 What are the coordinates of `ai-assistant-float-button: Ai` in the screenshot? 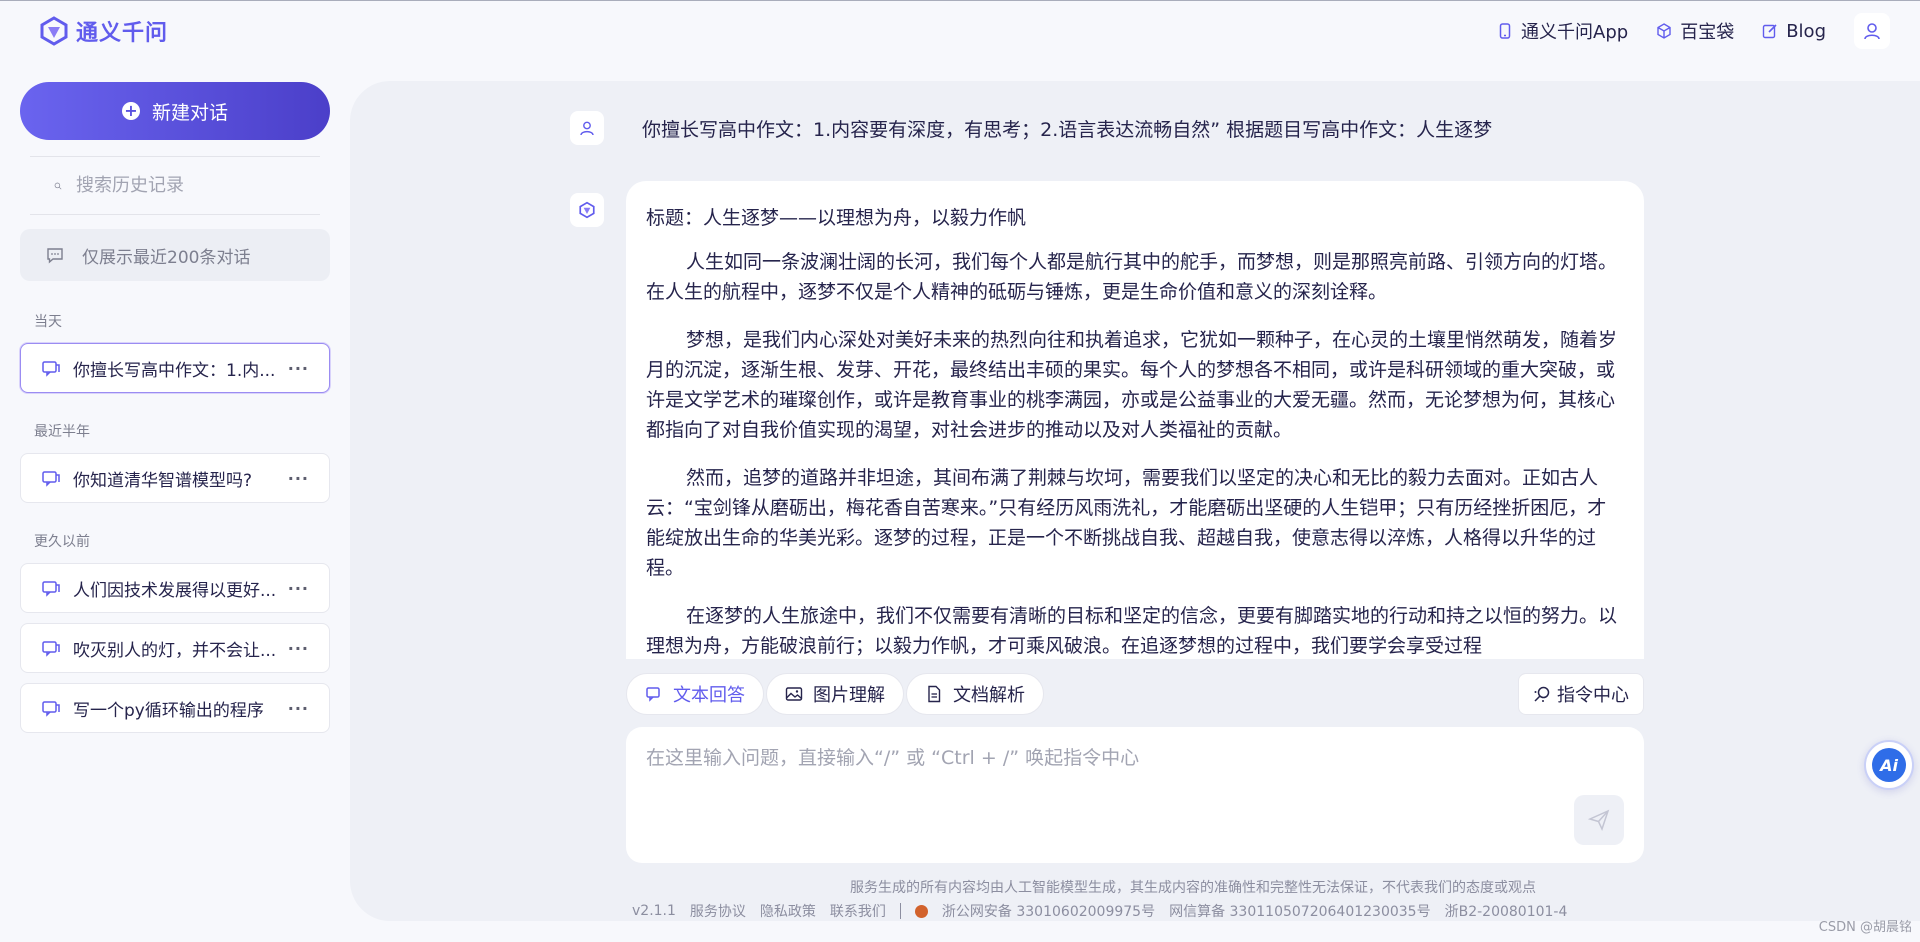 It's located at (1889, 765).